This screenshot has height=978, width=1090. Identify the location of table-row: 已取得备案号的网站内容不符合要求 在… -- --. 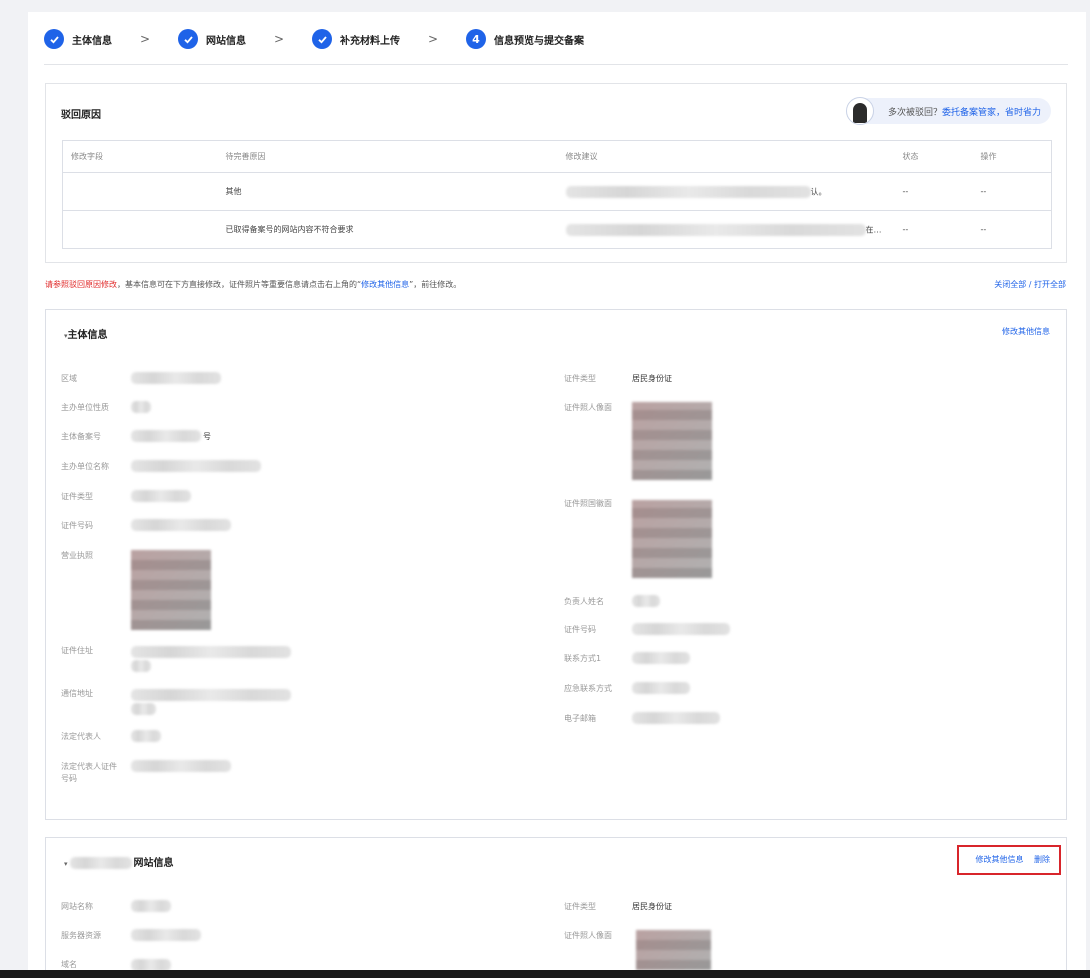
(557, 229).